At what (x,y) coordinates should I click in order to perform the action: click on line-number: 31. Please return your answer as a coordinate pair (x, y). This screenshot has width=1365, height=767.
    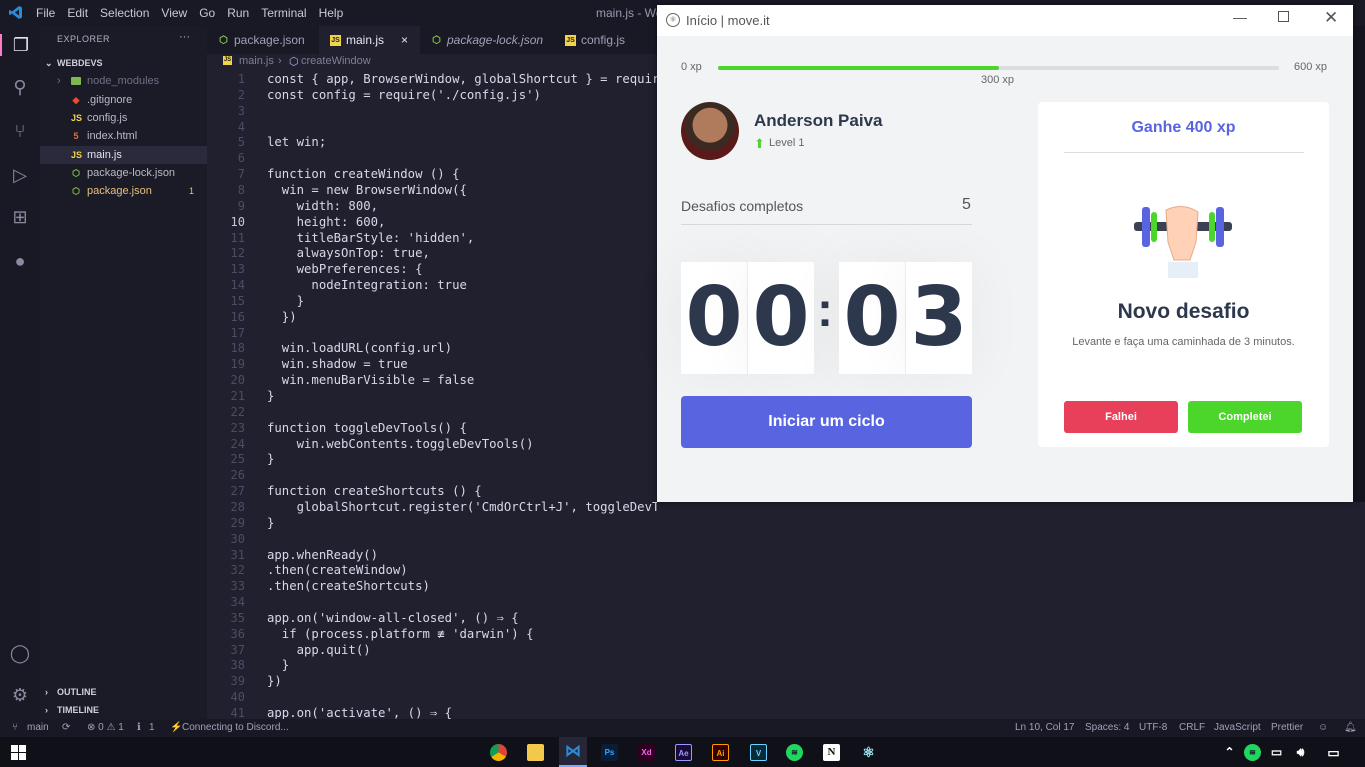
    Looking at the image, I should click on (237, 554).